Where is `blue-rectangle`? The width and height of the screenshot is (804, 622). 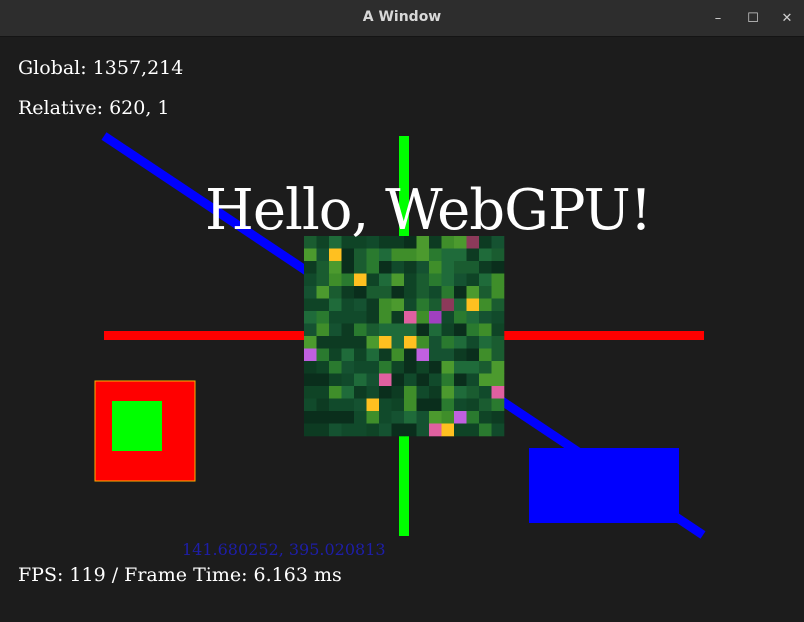
blue-rectangle is located at coordinates (604, 485).